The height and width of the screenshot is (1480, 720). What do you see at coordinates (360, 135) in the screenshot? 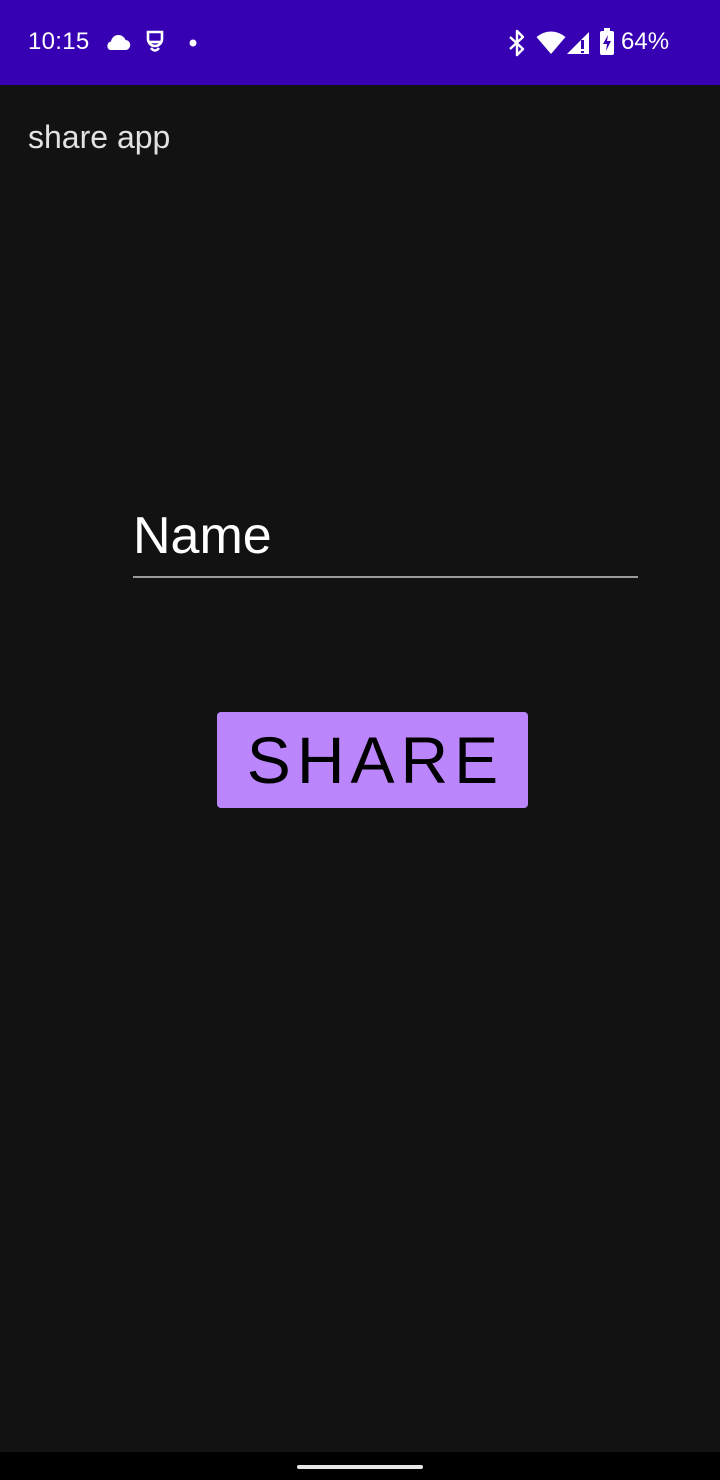
I see `app-bar: share app` at bounding box center [360, 135].